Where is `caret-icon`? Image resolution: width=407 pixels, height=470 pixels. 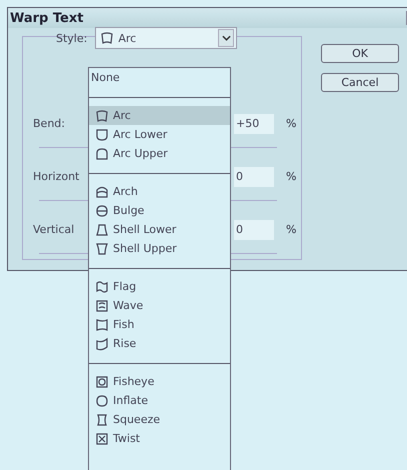 caret-icon is located at coordinates (226, 38).